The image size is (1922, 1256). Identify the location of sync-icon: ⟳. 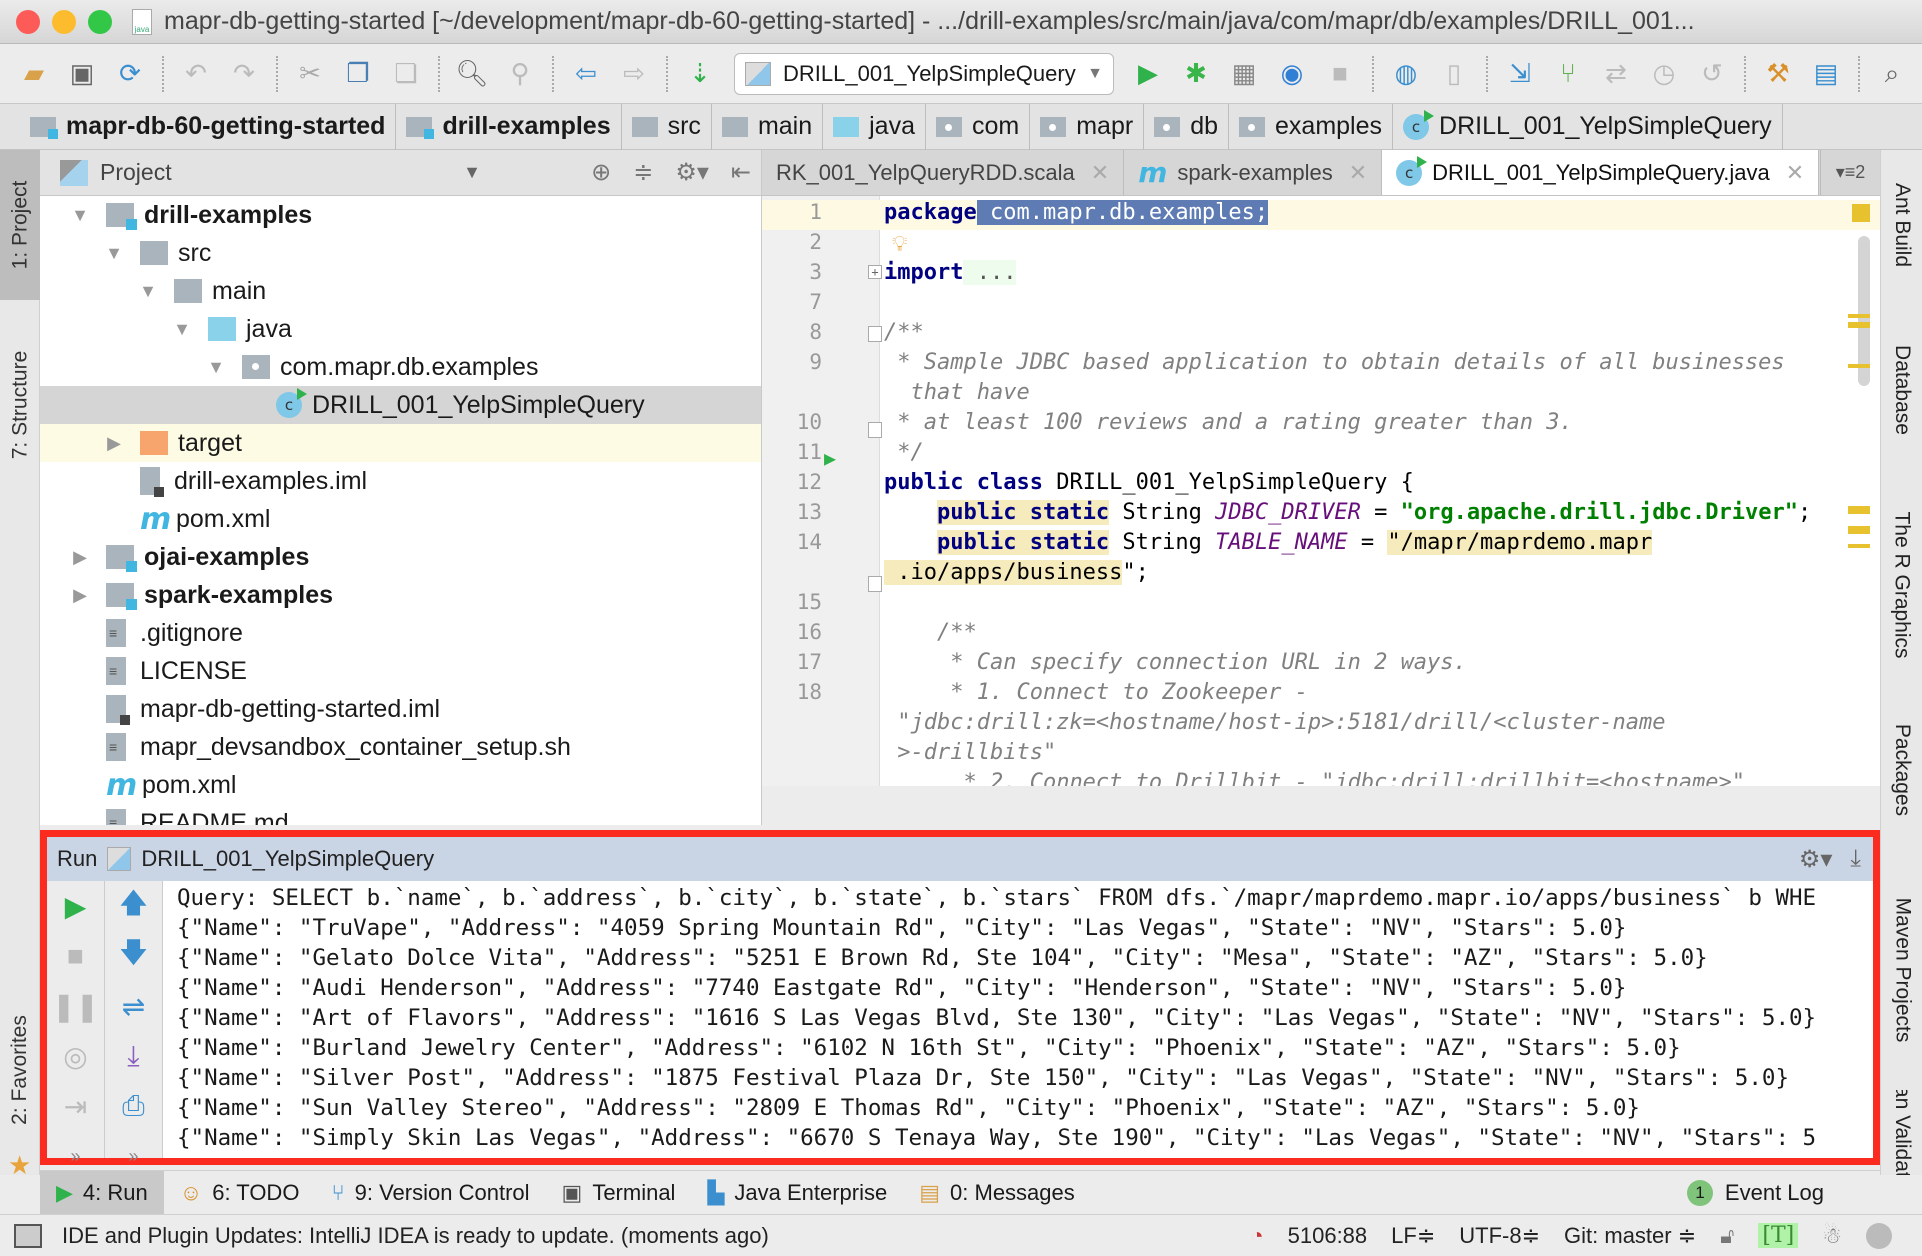
(130, 74).